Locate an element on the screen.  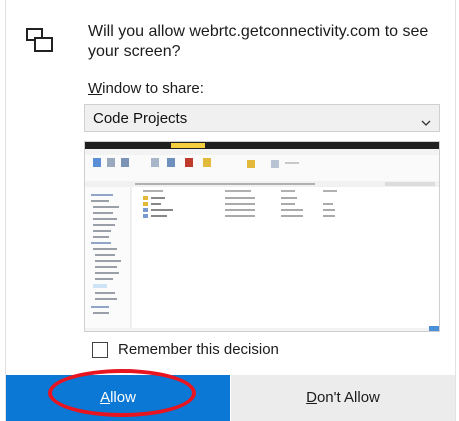
window-select-value: Code Projects is located at coordinates (140, 118).